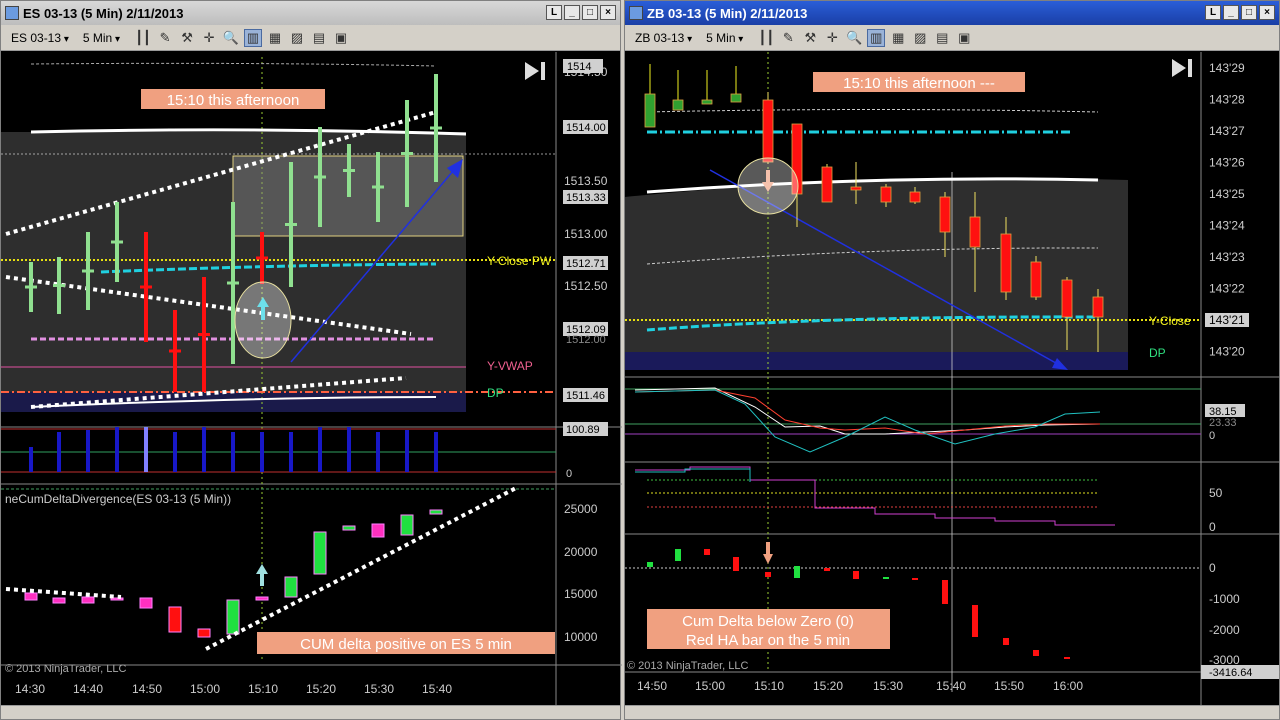 The image size is (1280, 720). What do you see at coordinates (586, 340) in the screenshot?
I see `svg-text: 1512.00` at bounding box center [586, 340].